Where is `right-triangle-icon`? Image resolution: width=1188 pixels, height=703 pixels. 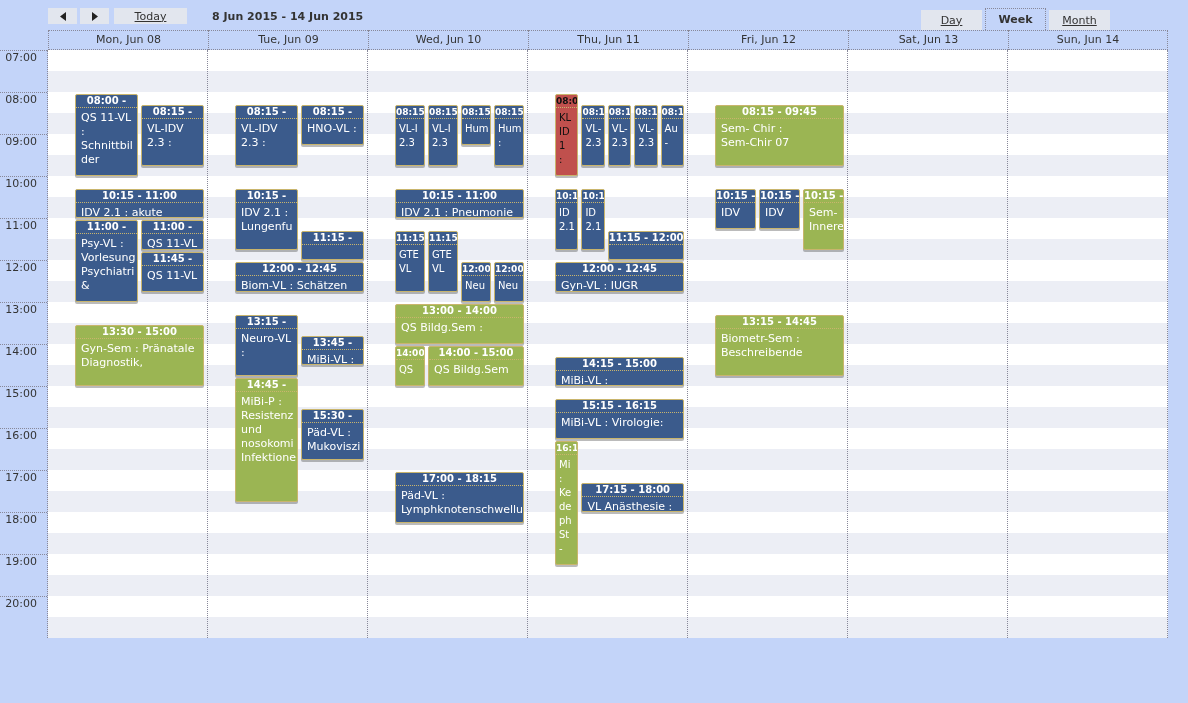 right-triangle-icon is located at coordinates (94, 16).